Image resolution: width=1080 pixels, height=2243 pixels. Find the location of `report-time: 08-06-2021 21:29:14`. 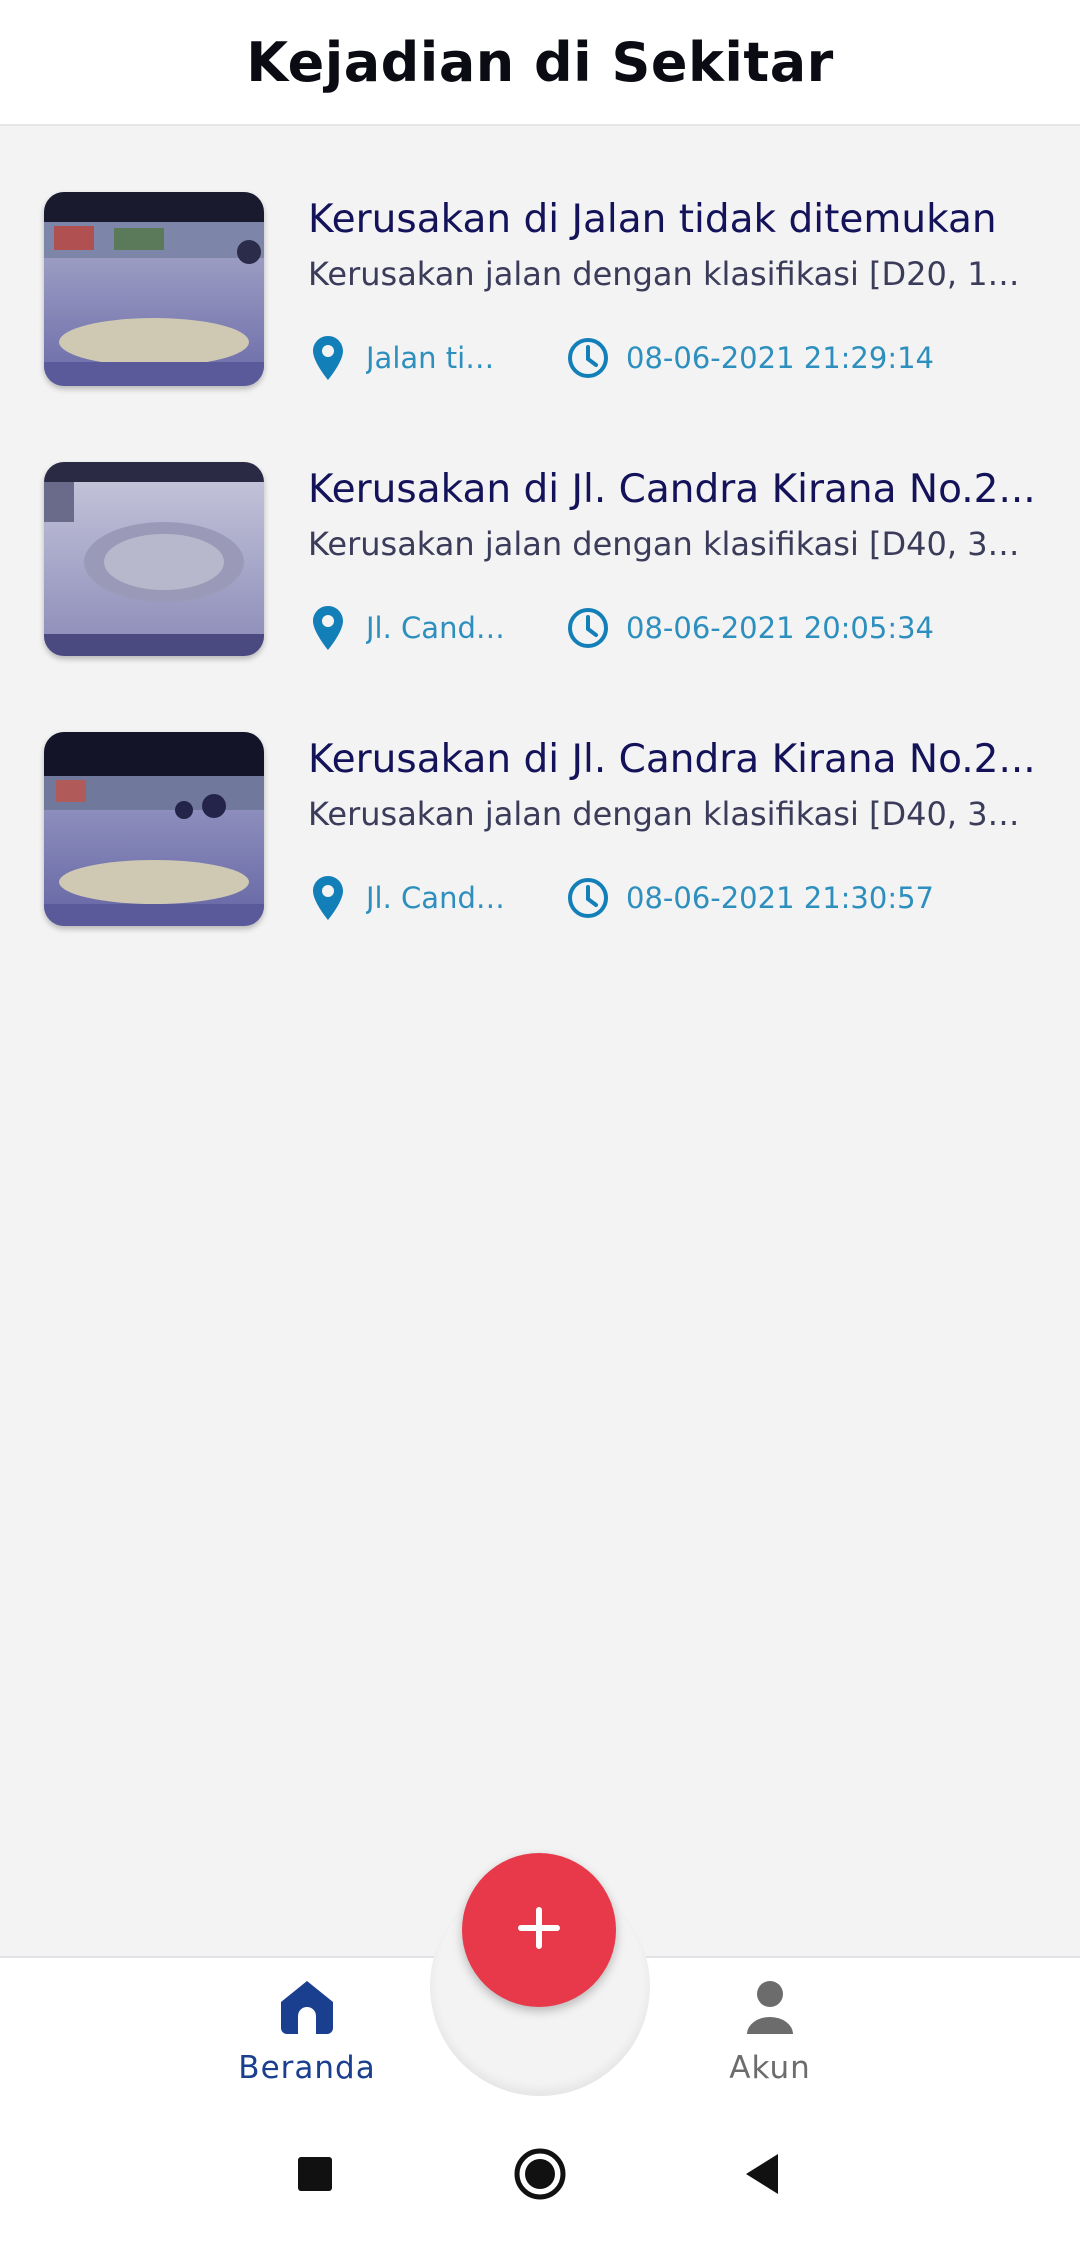

report-time: 08-06-2021 21:29:14 is located at coordinates (750, 358).